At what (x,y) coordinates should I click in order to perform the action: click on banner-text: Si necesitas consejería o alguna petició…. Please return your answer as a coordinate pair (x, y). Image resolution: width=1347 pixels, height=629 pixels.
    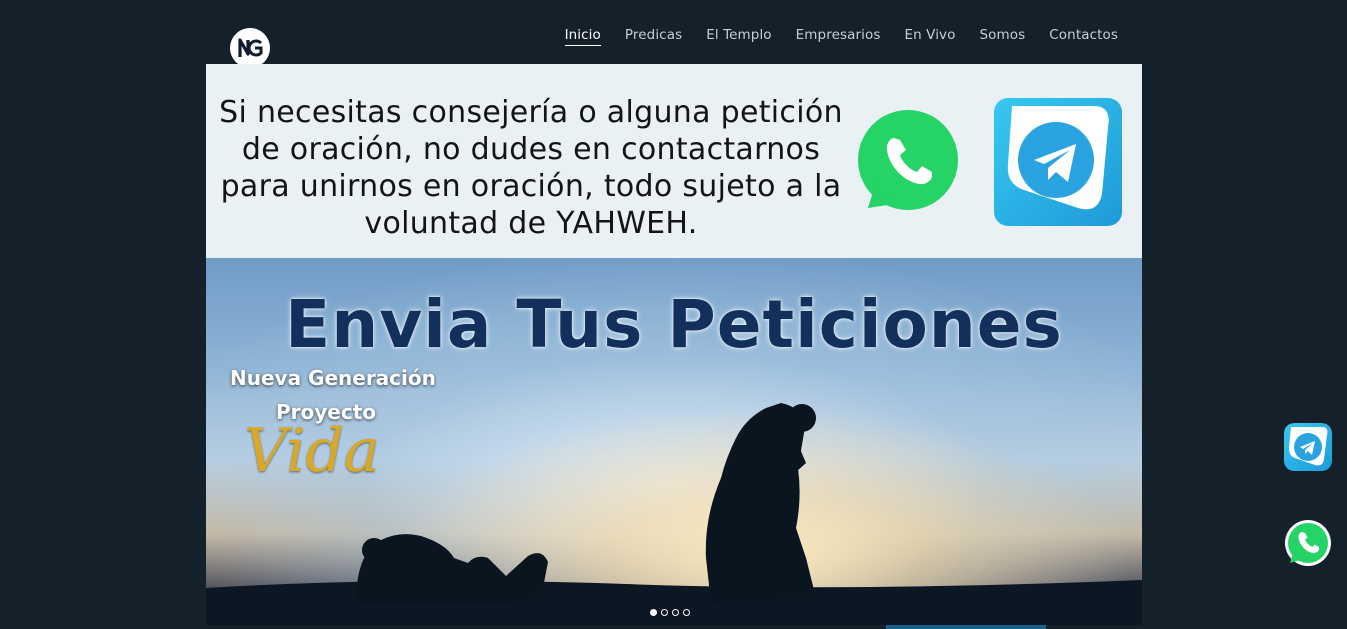
    Looking at the image, I should click on (531, 168).